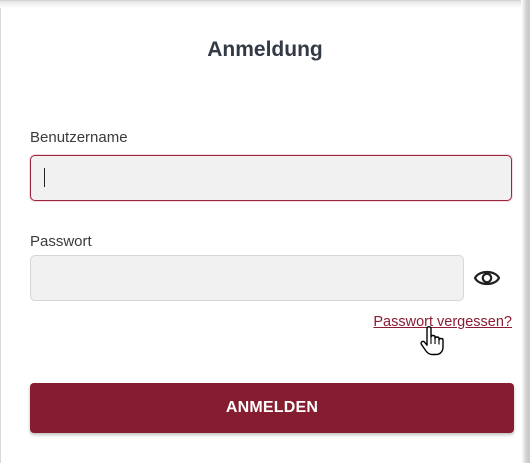  What do you see at coordinates (272, 408) in the screenshot?
I see `login-button: ANMELDEN` at bounding box center [272, 408].